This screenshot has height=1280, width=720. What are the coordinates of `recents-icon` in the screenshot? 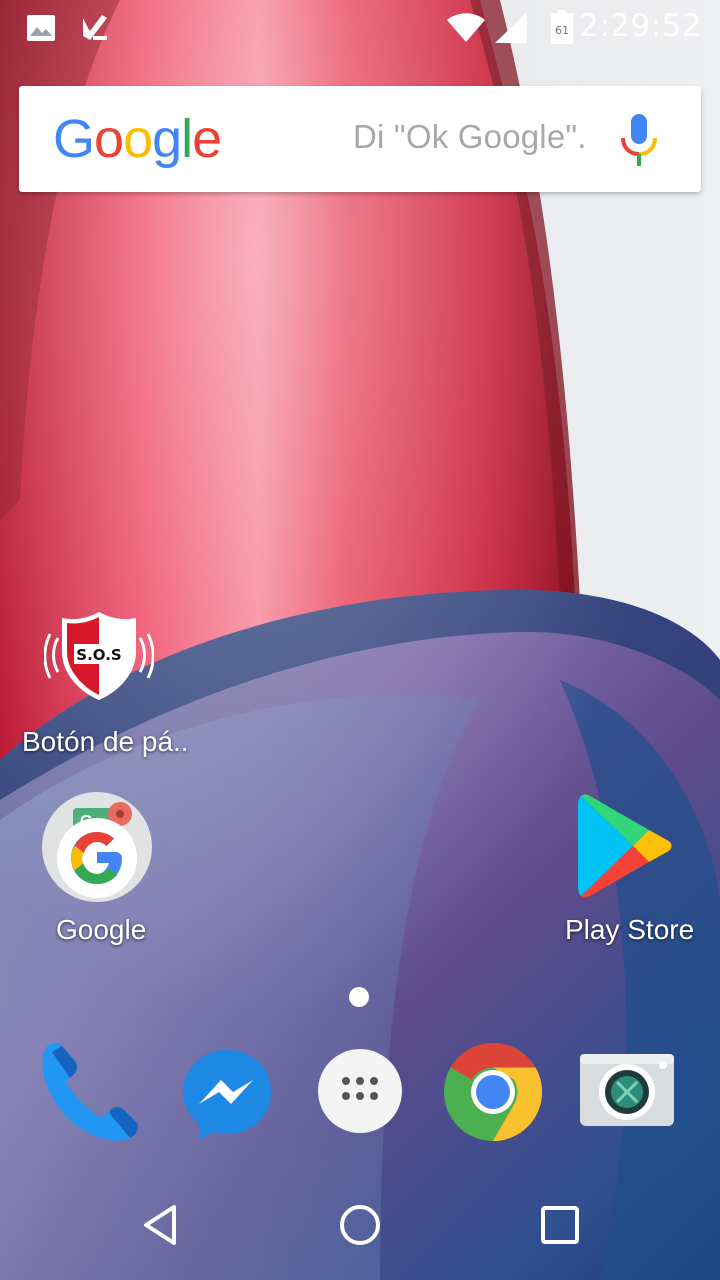 It's located at (560, 1225).